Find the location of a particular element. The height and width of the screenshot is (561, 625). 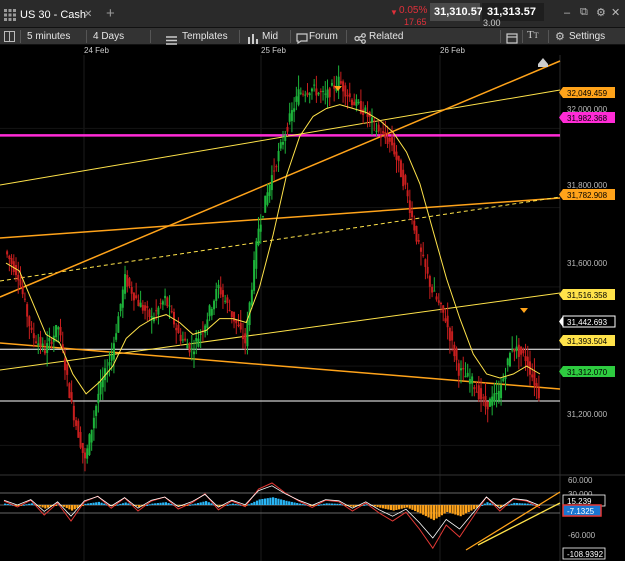

forum-button: Forum is located at coordinates (323, 36).